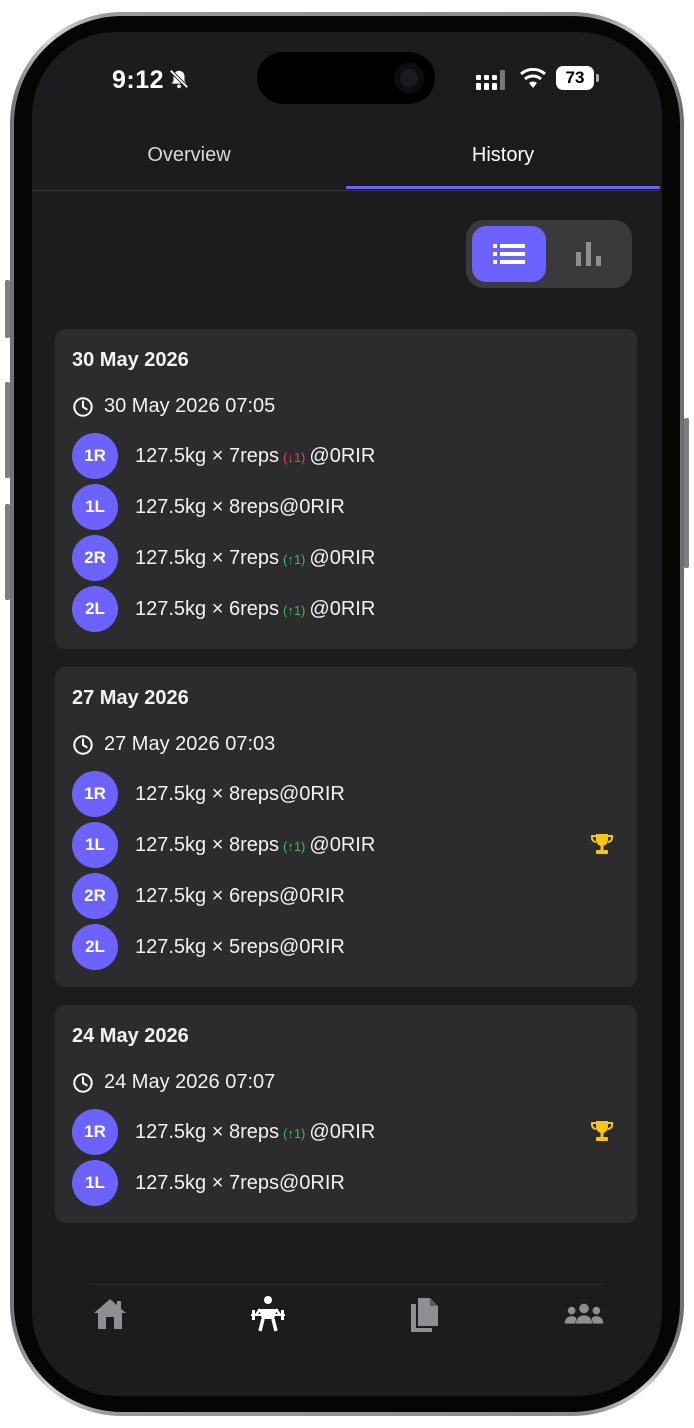  What do you see at coordinates (130, 360) in the screenshot?
I see `session-date: 30 May 2026` at bounding box center [130, 360].